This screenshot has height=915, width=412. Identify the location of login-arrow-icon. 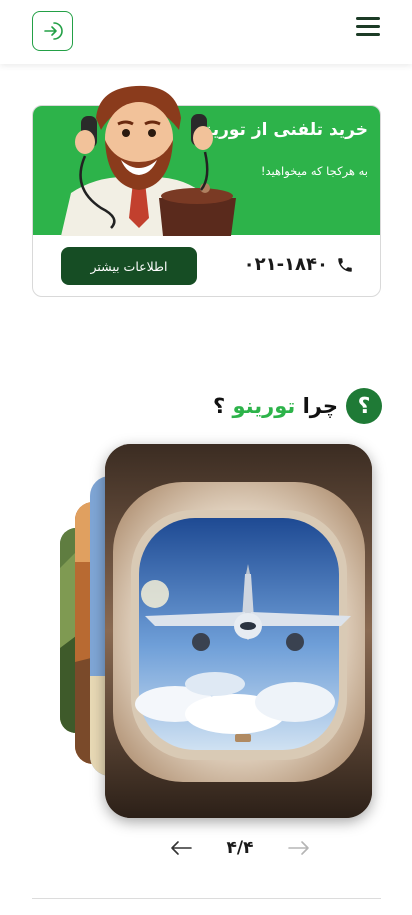
(53, 31).